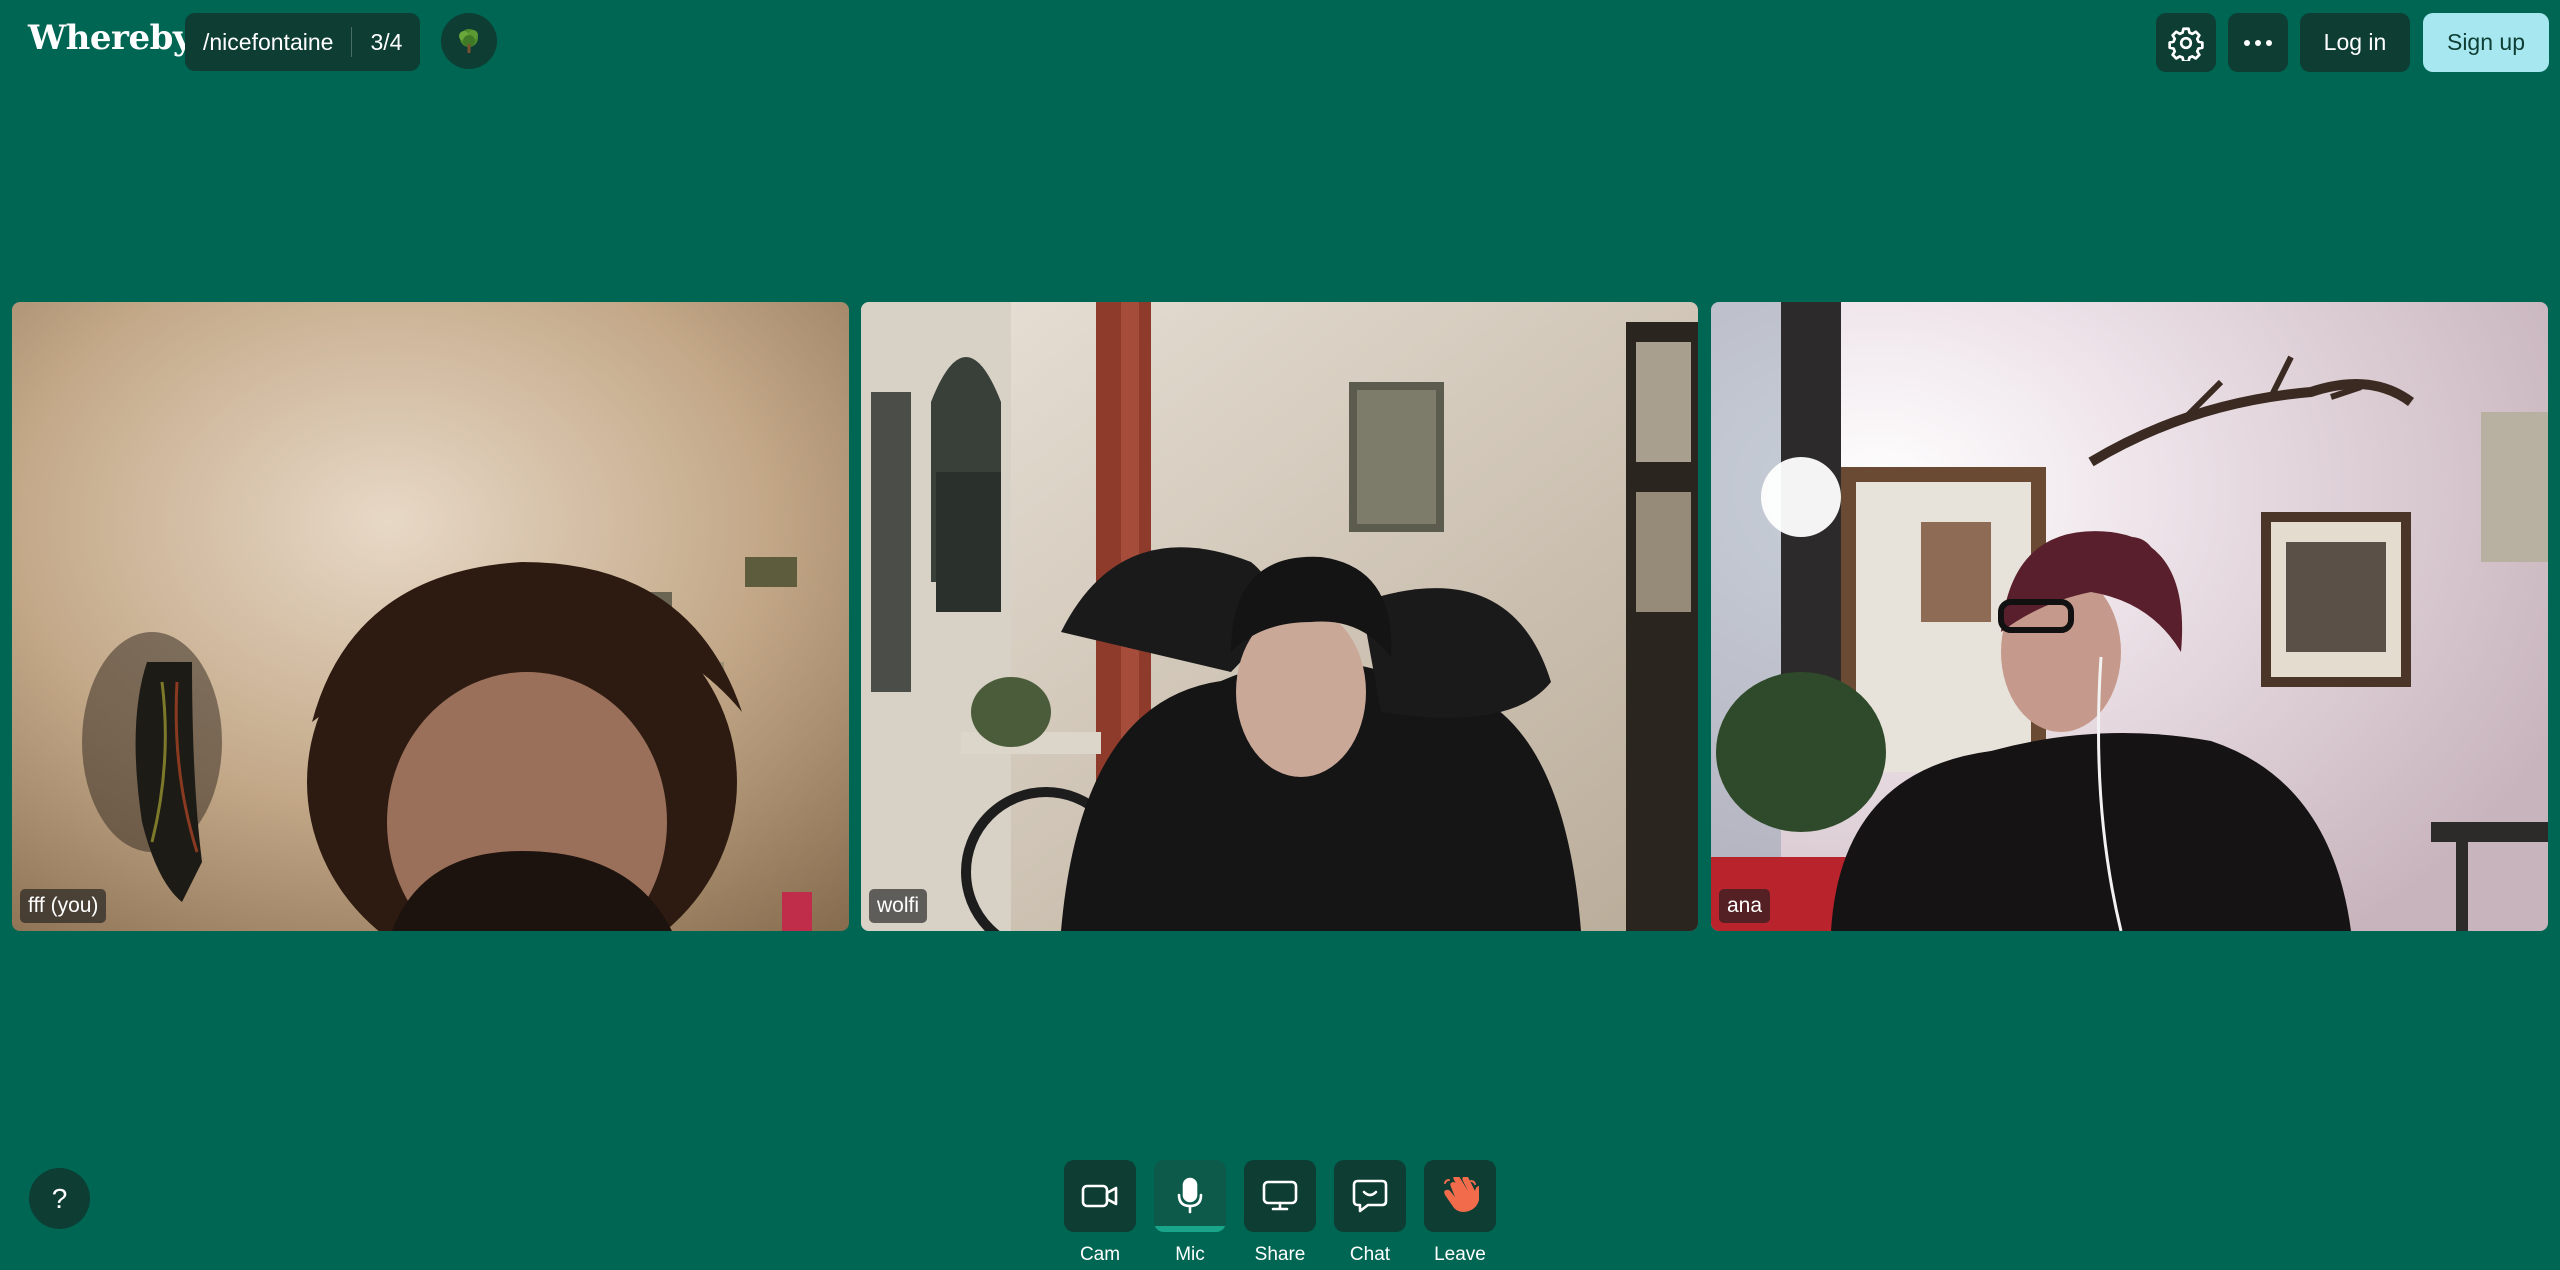  I want to click on cam-control: Cam, so click(1100, 1213).